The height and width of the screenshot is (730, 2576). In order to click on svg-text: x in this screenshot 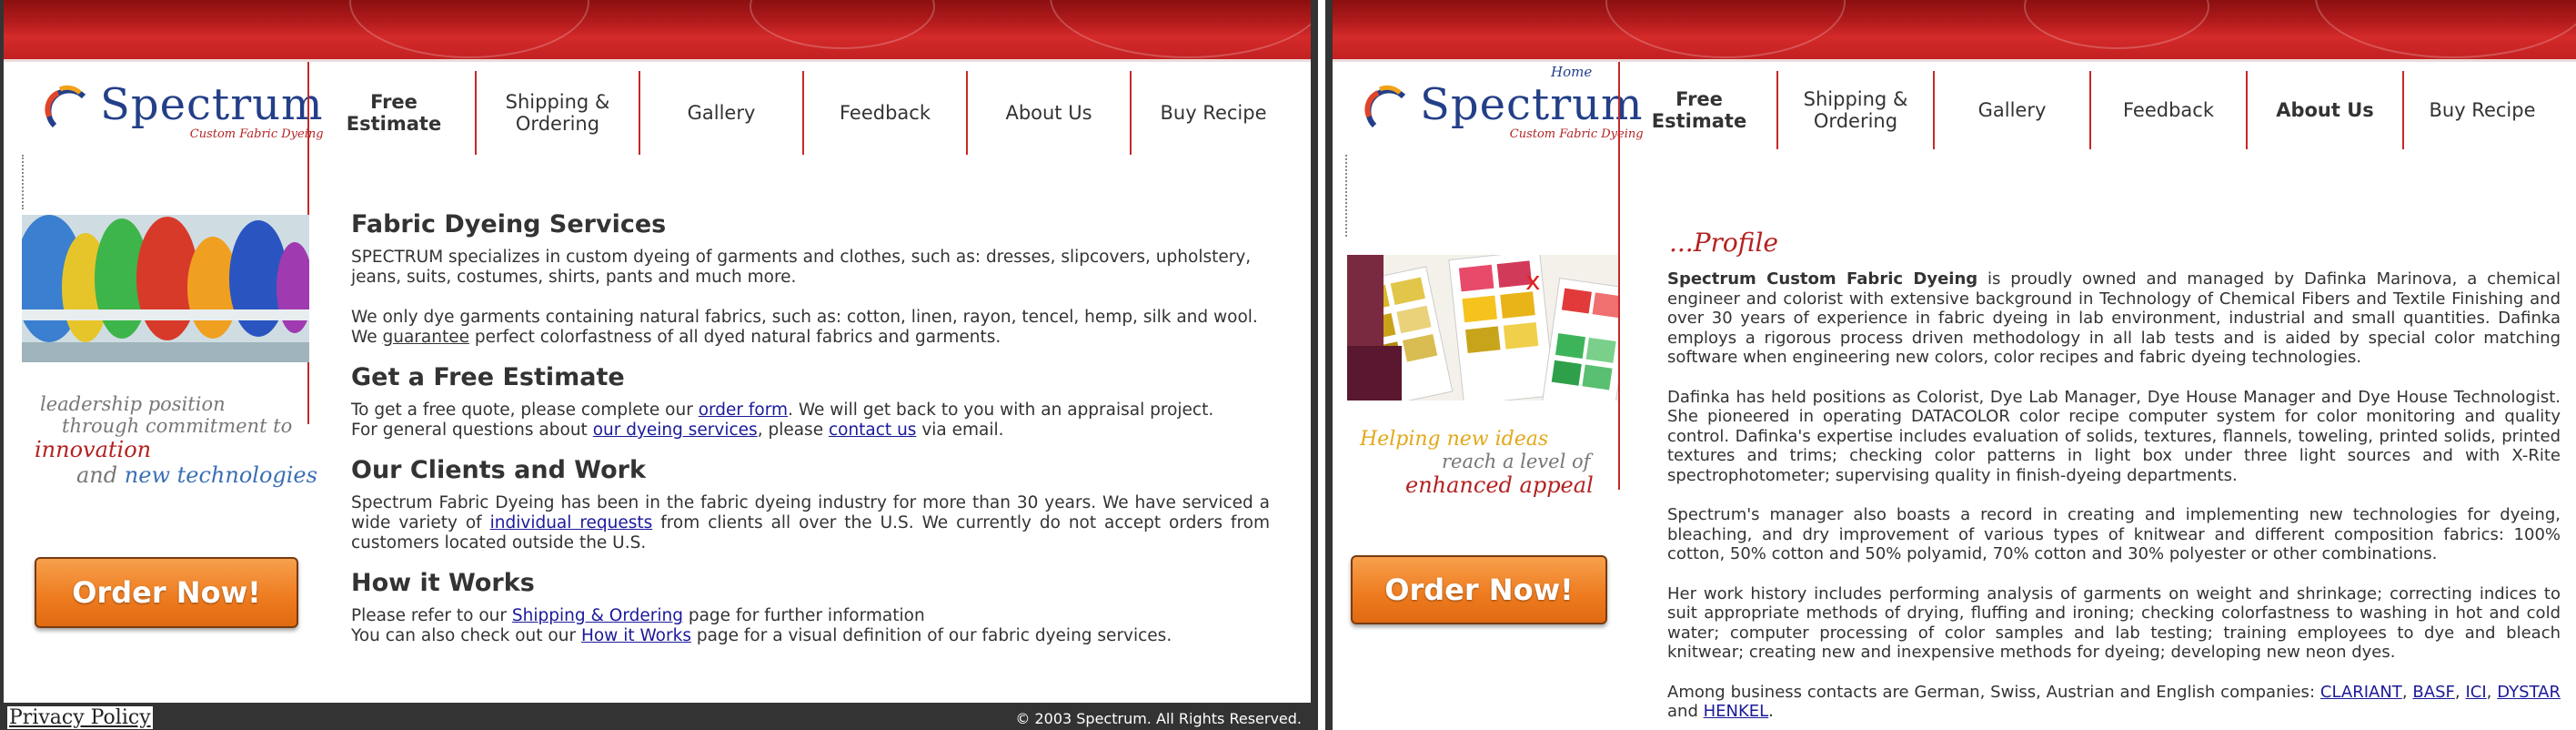, I will do `click(1533, 281)`.